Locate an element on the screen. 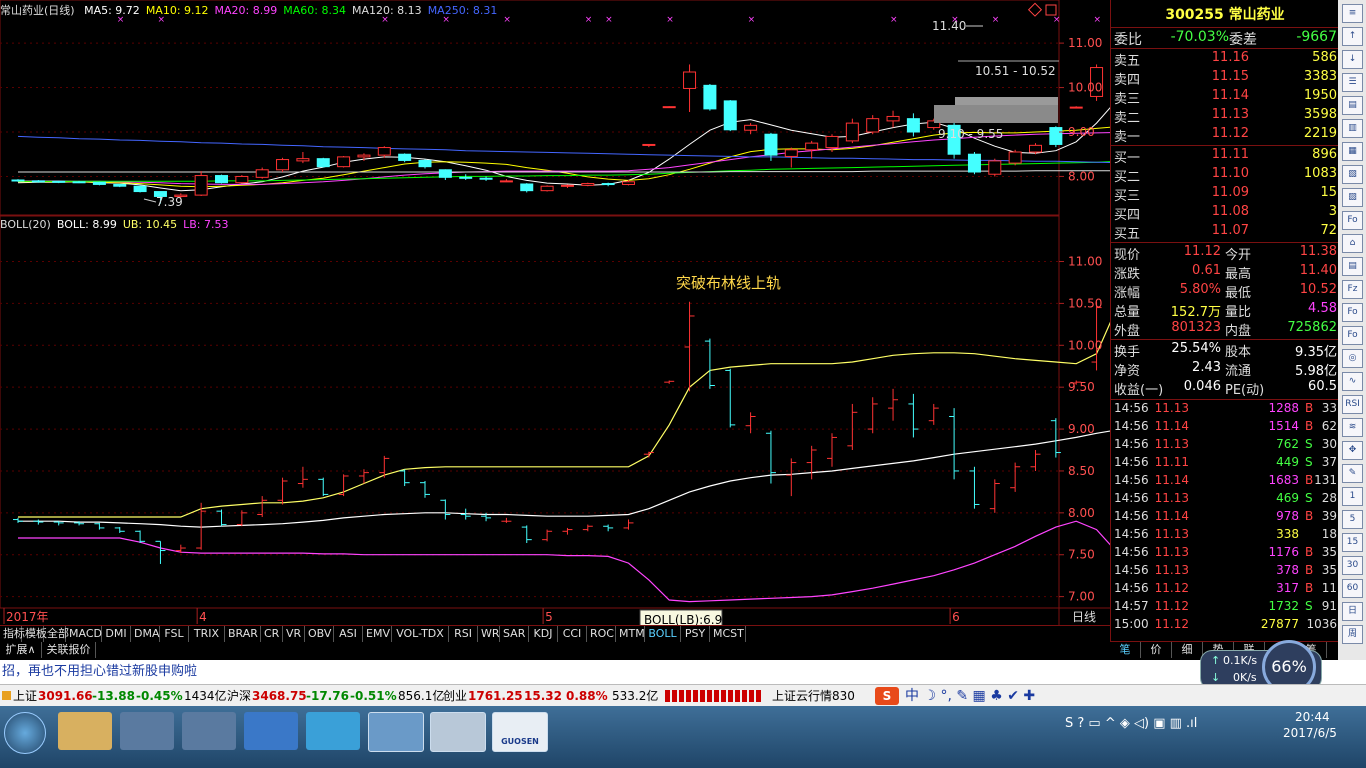 This screenshot has height=768, width=1366. indicator-tab: CR is located at coordinates (272, 634).